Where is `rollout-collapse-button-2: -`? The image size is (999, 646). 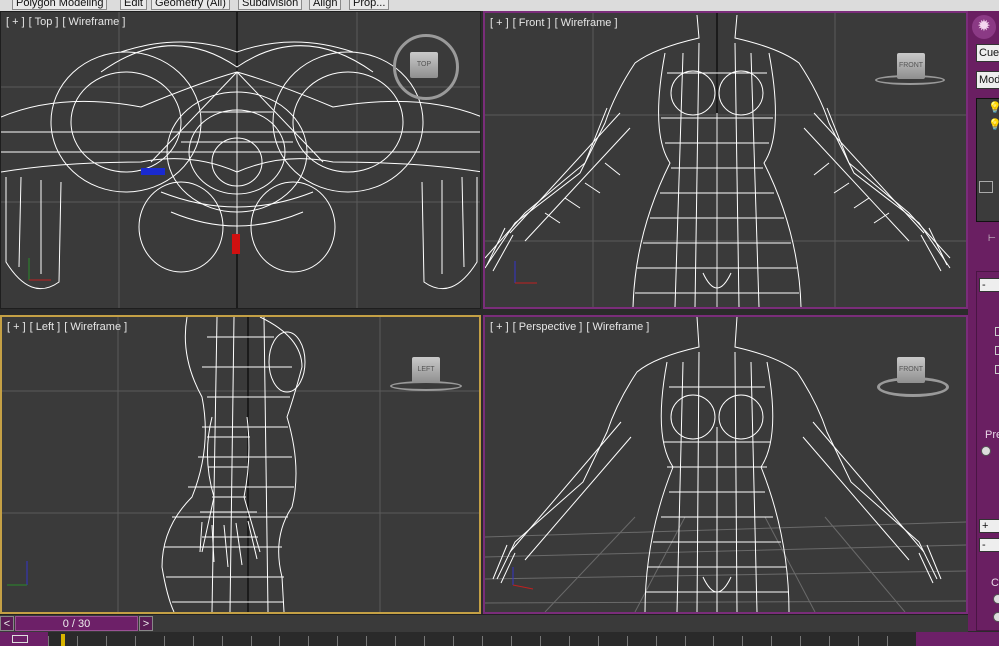 rollout-collapse-button-2: - is located at coordinates (989, 545).